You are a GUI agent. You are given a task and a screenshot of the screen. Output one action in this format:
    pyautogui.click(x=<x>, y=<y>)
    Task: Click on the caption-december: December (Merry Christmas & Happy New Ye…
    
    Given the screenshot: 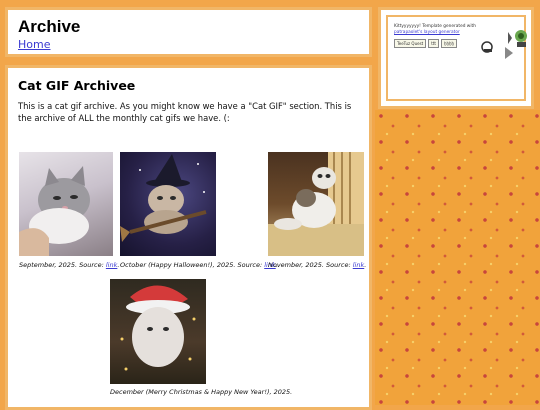 What is the action you would take?
    pyautogui.click(x=201, y=392)
    